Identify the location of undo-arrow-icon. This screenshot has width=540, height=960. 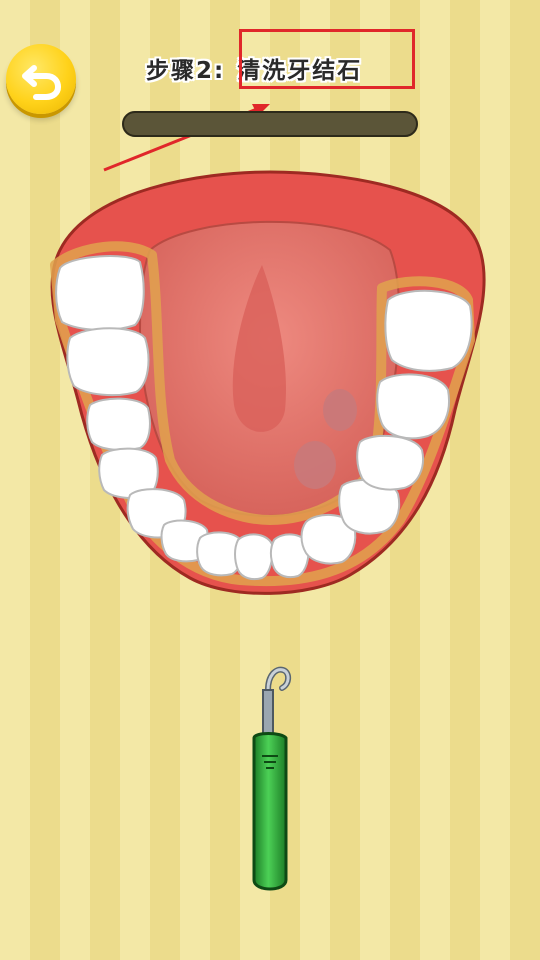
(42, 82).